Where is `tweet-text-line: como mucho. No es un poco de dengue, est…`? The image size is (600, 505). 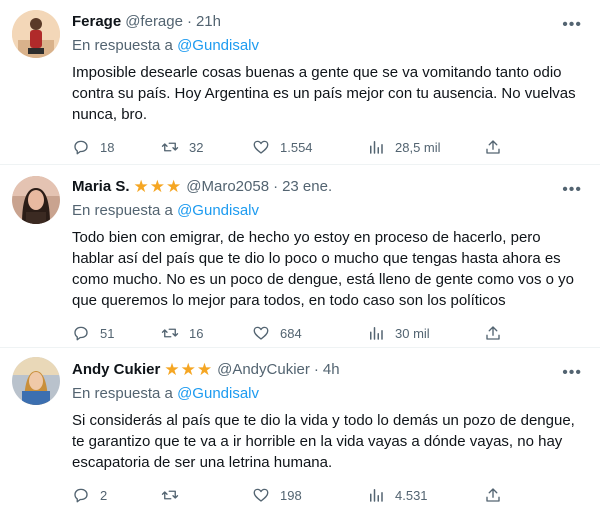
tweet-text-line: como mucho. No es un poco de dengue, est… is located at coordinates (323, 279).